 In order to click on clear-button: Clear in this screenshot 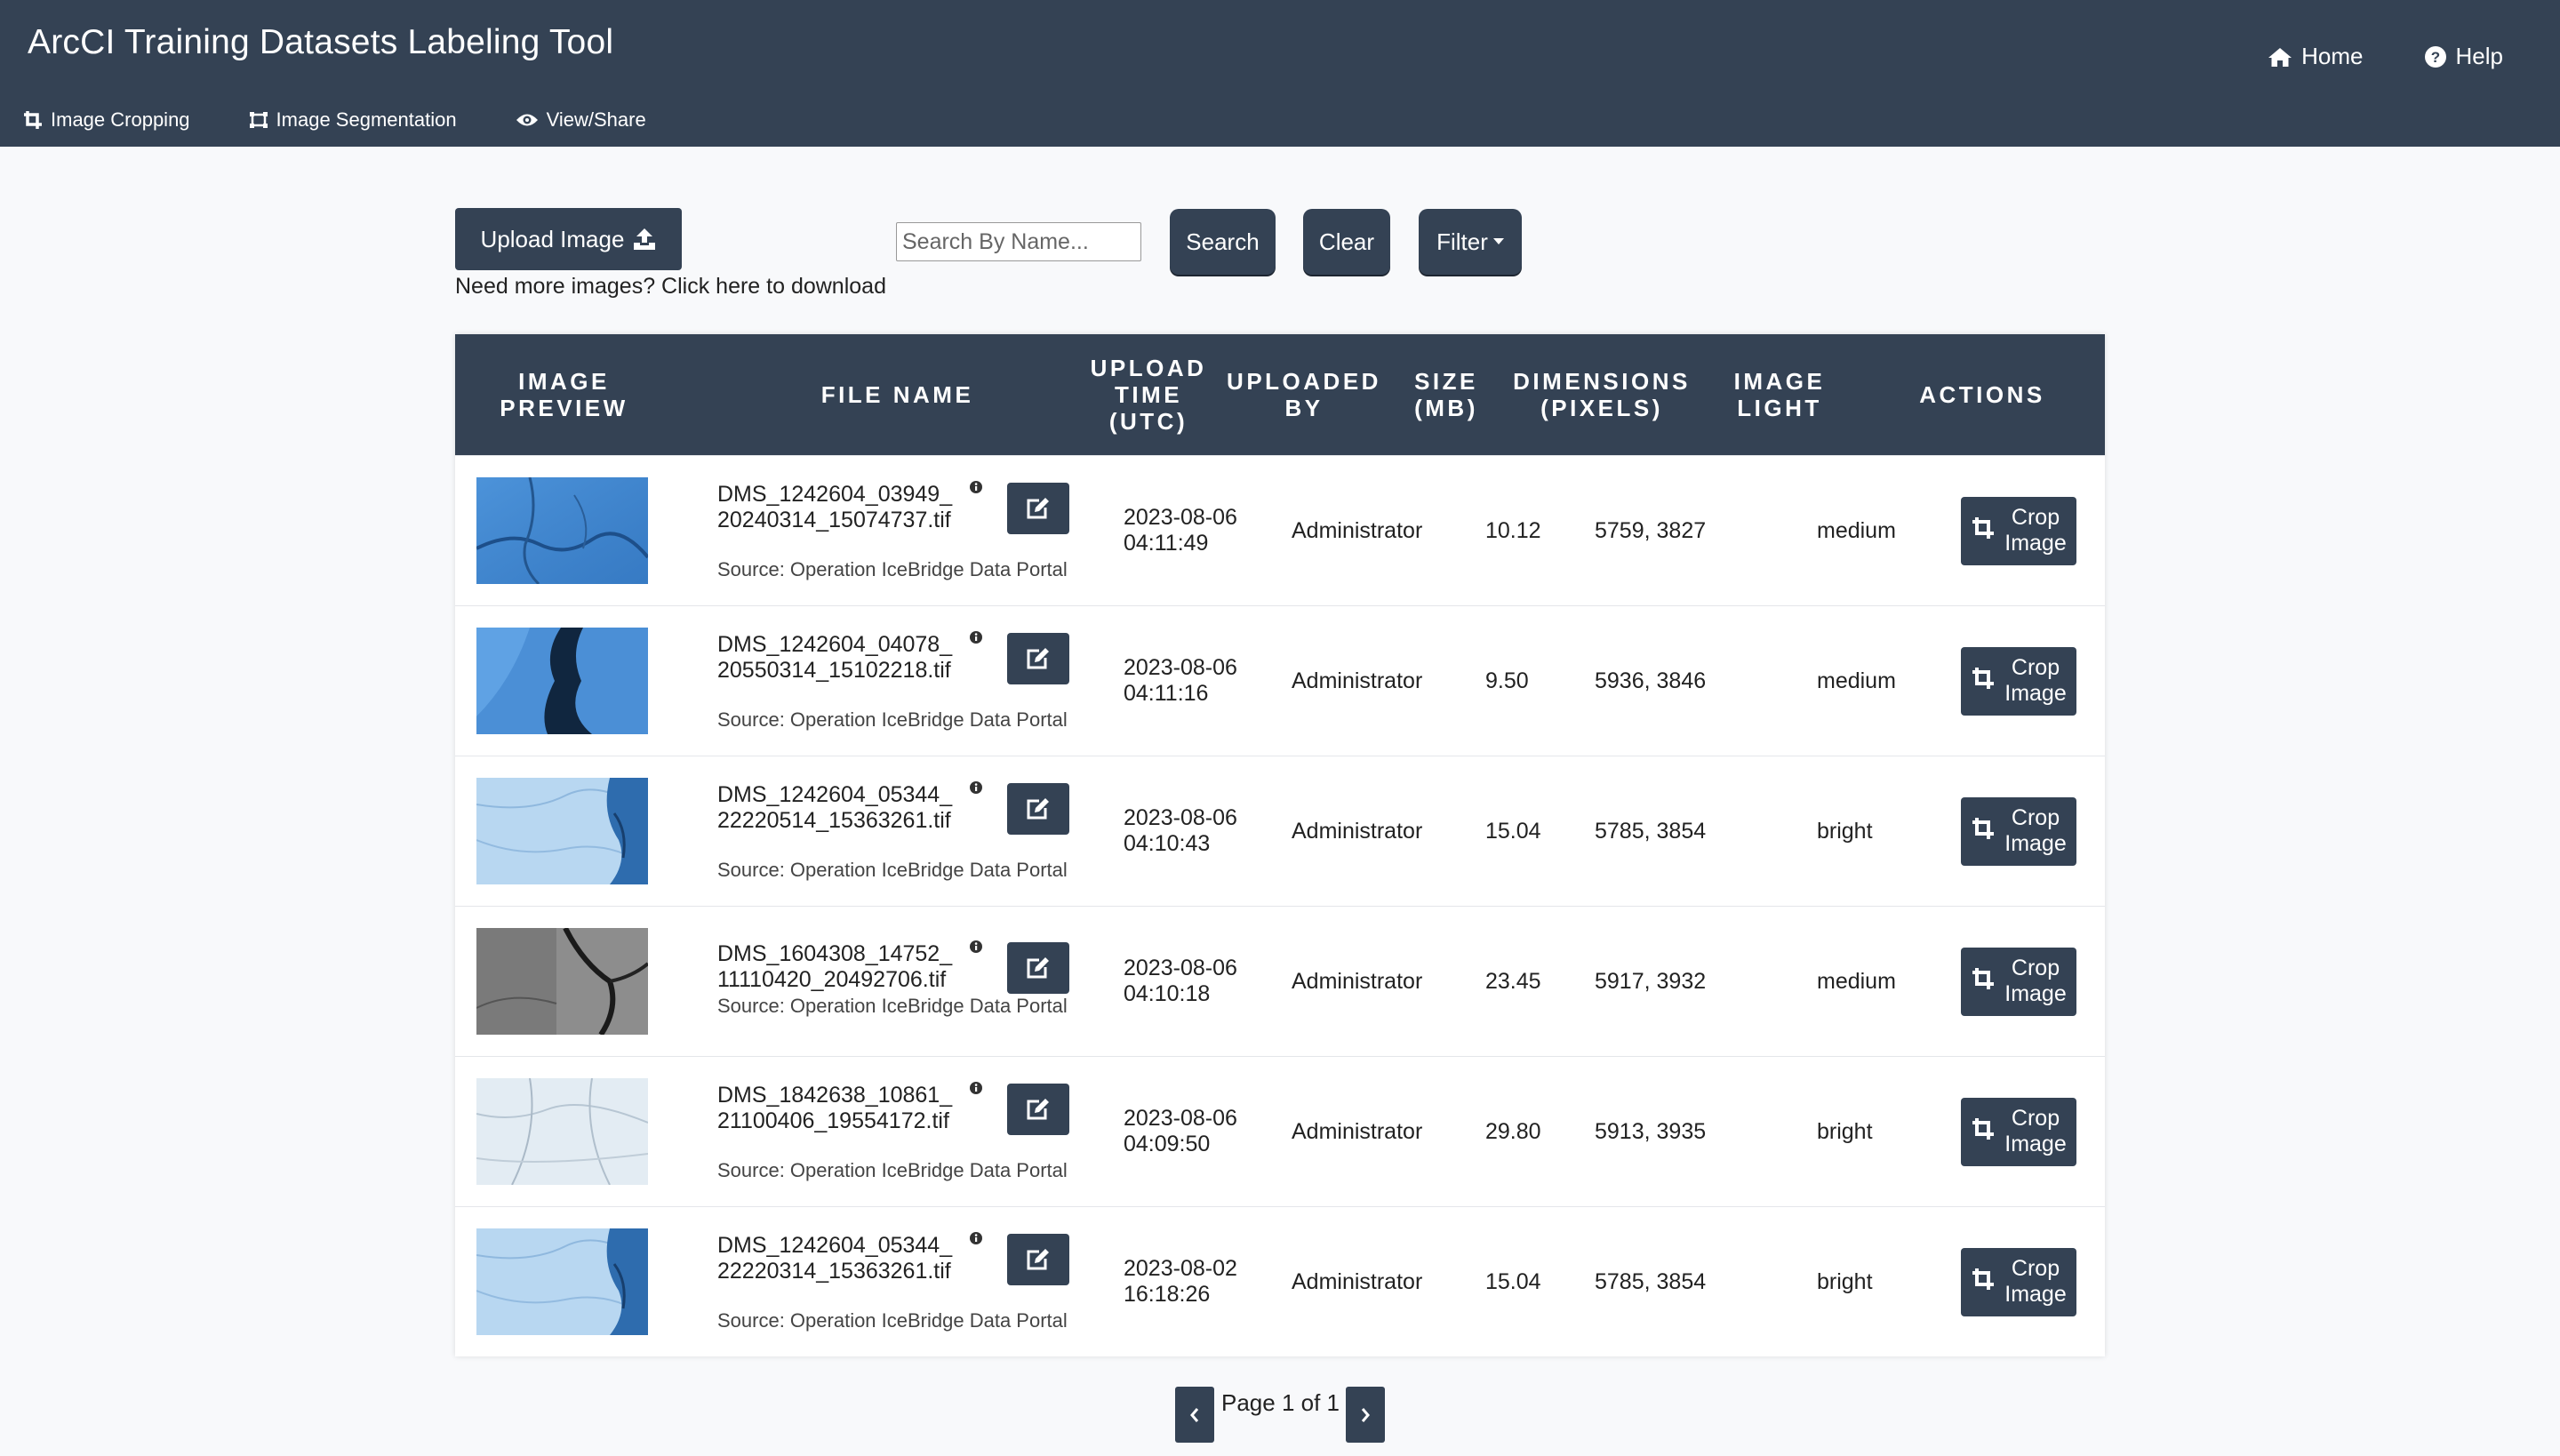, I will do `click(1346, 242)`.